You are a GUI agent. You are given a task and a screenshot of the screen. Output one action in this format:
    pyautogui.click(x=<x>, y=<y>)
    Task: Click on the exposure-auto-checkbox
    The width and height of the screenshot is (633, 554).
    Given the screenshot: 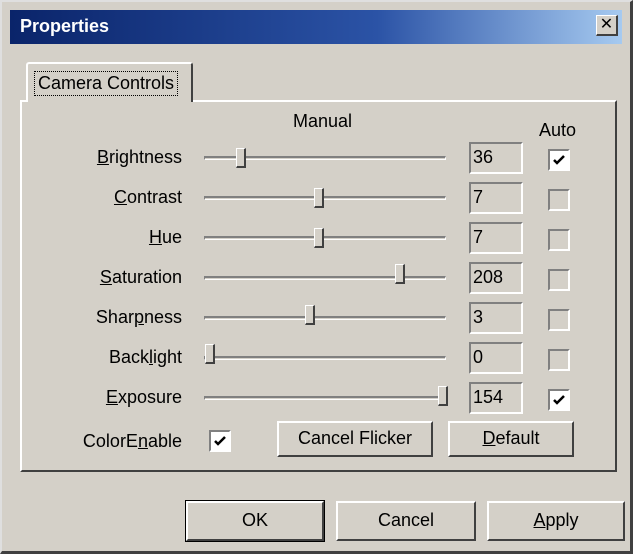 What is the action you would take?
    pyautogui.click(x=559, y=400)
    